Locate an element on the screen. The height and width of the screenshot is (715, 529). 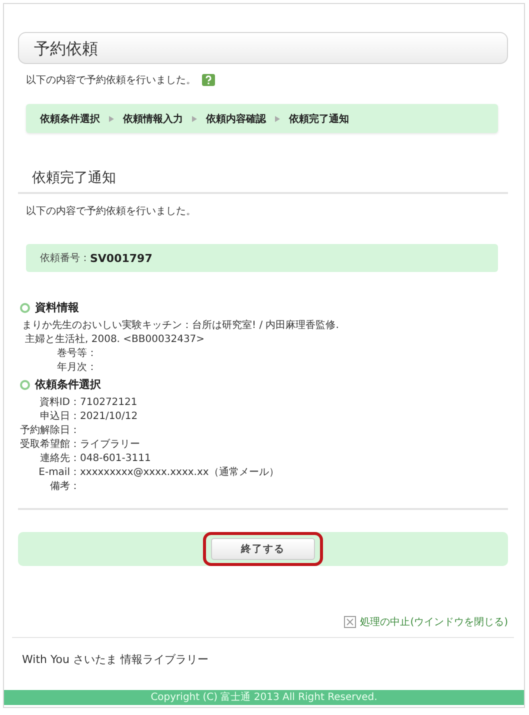
field-value: ライブラリー is located at coordinates (110, 445).